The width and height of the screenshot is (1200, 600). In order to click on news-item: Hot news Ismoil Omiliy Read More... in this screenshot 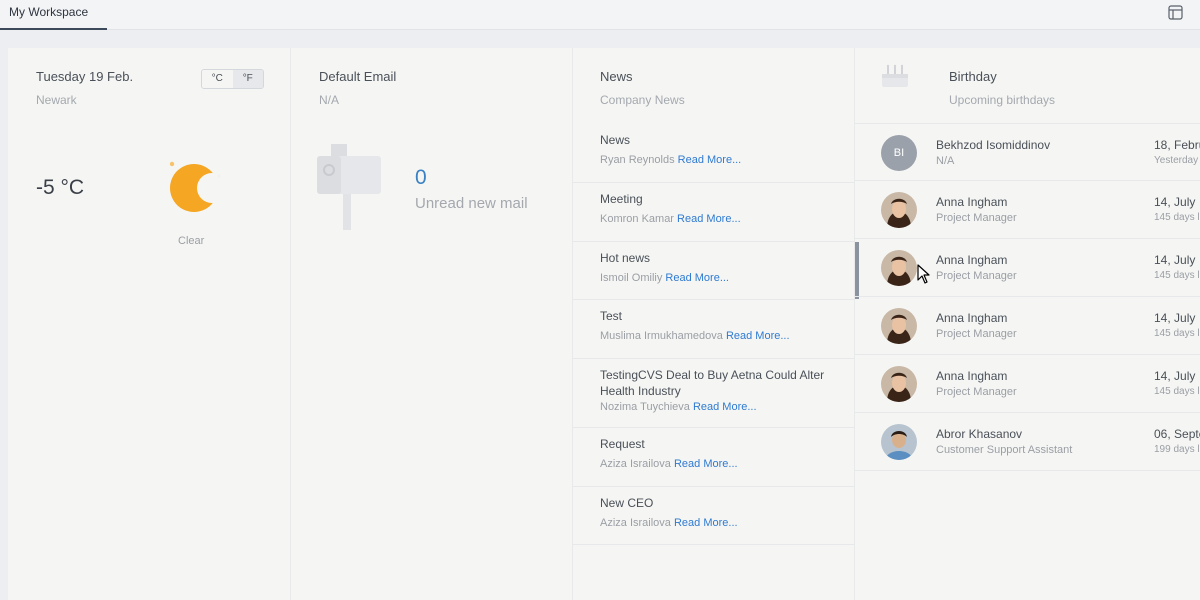, I will do `click(716, 271)`.